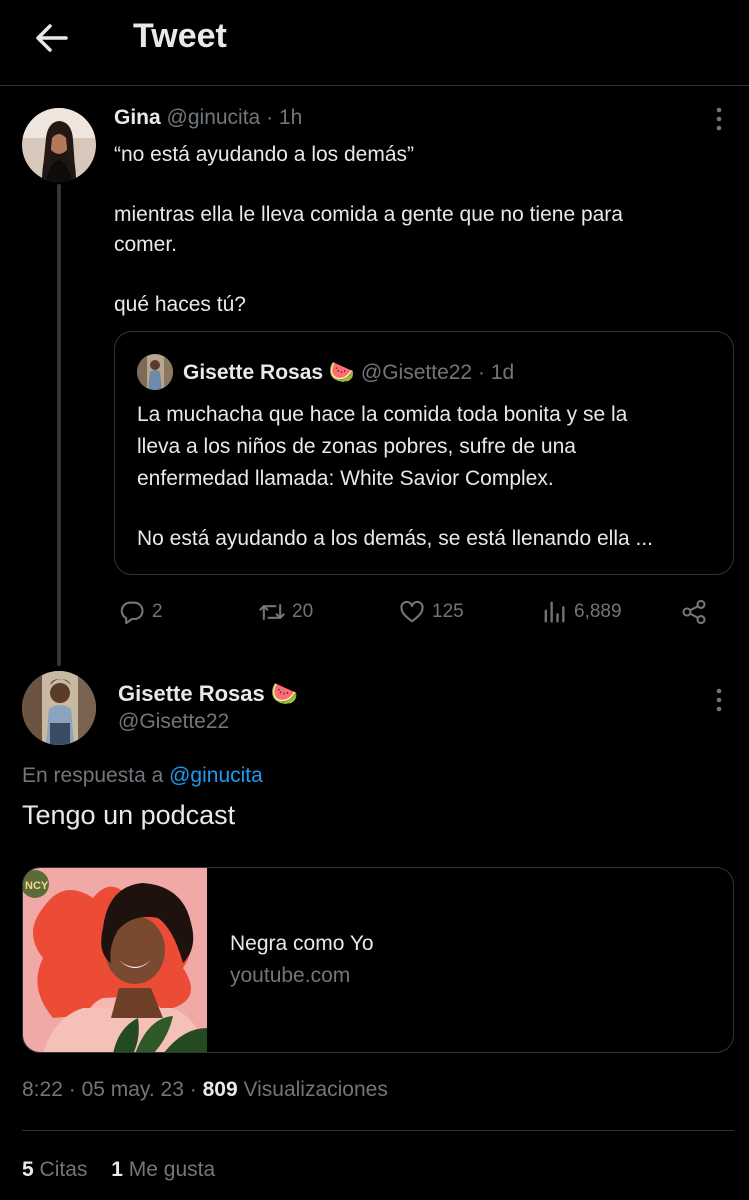 This screenshot has height=1200, width=749. I want to click on retweet-button: 20, so click(285, 612).